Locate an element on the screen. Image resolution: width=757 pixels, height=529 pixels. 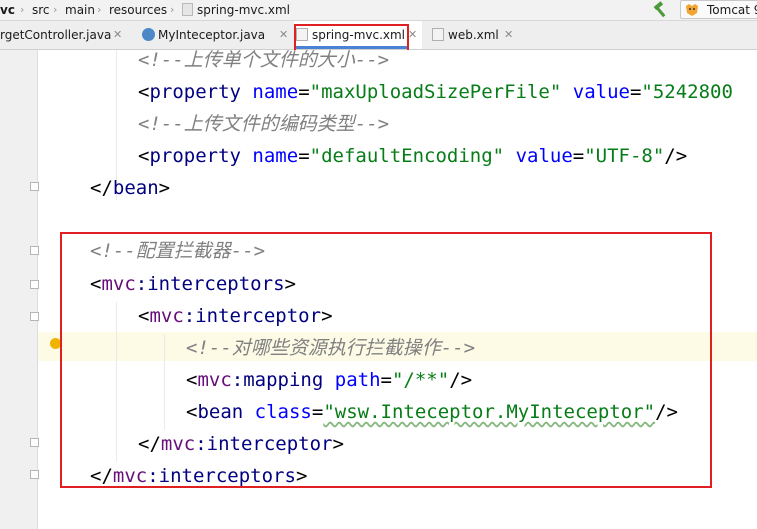
tab-web-xml: web.xml ✕ is located at coordinates (474, 35).